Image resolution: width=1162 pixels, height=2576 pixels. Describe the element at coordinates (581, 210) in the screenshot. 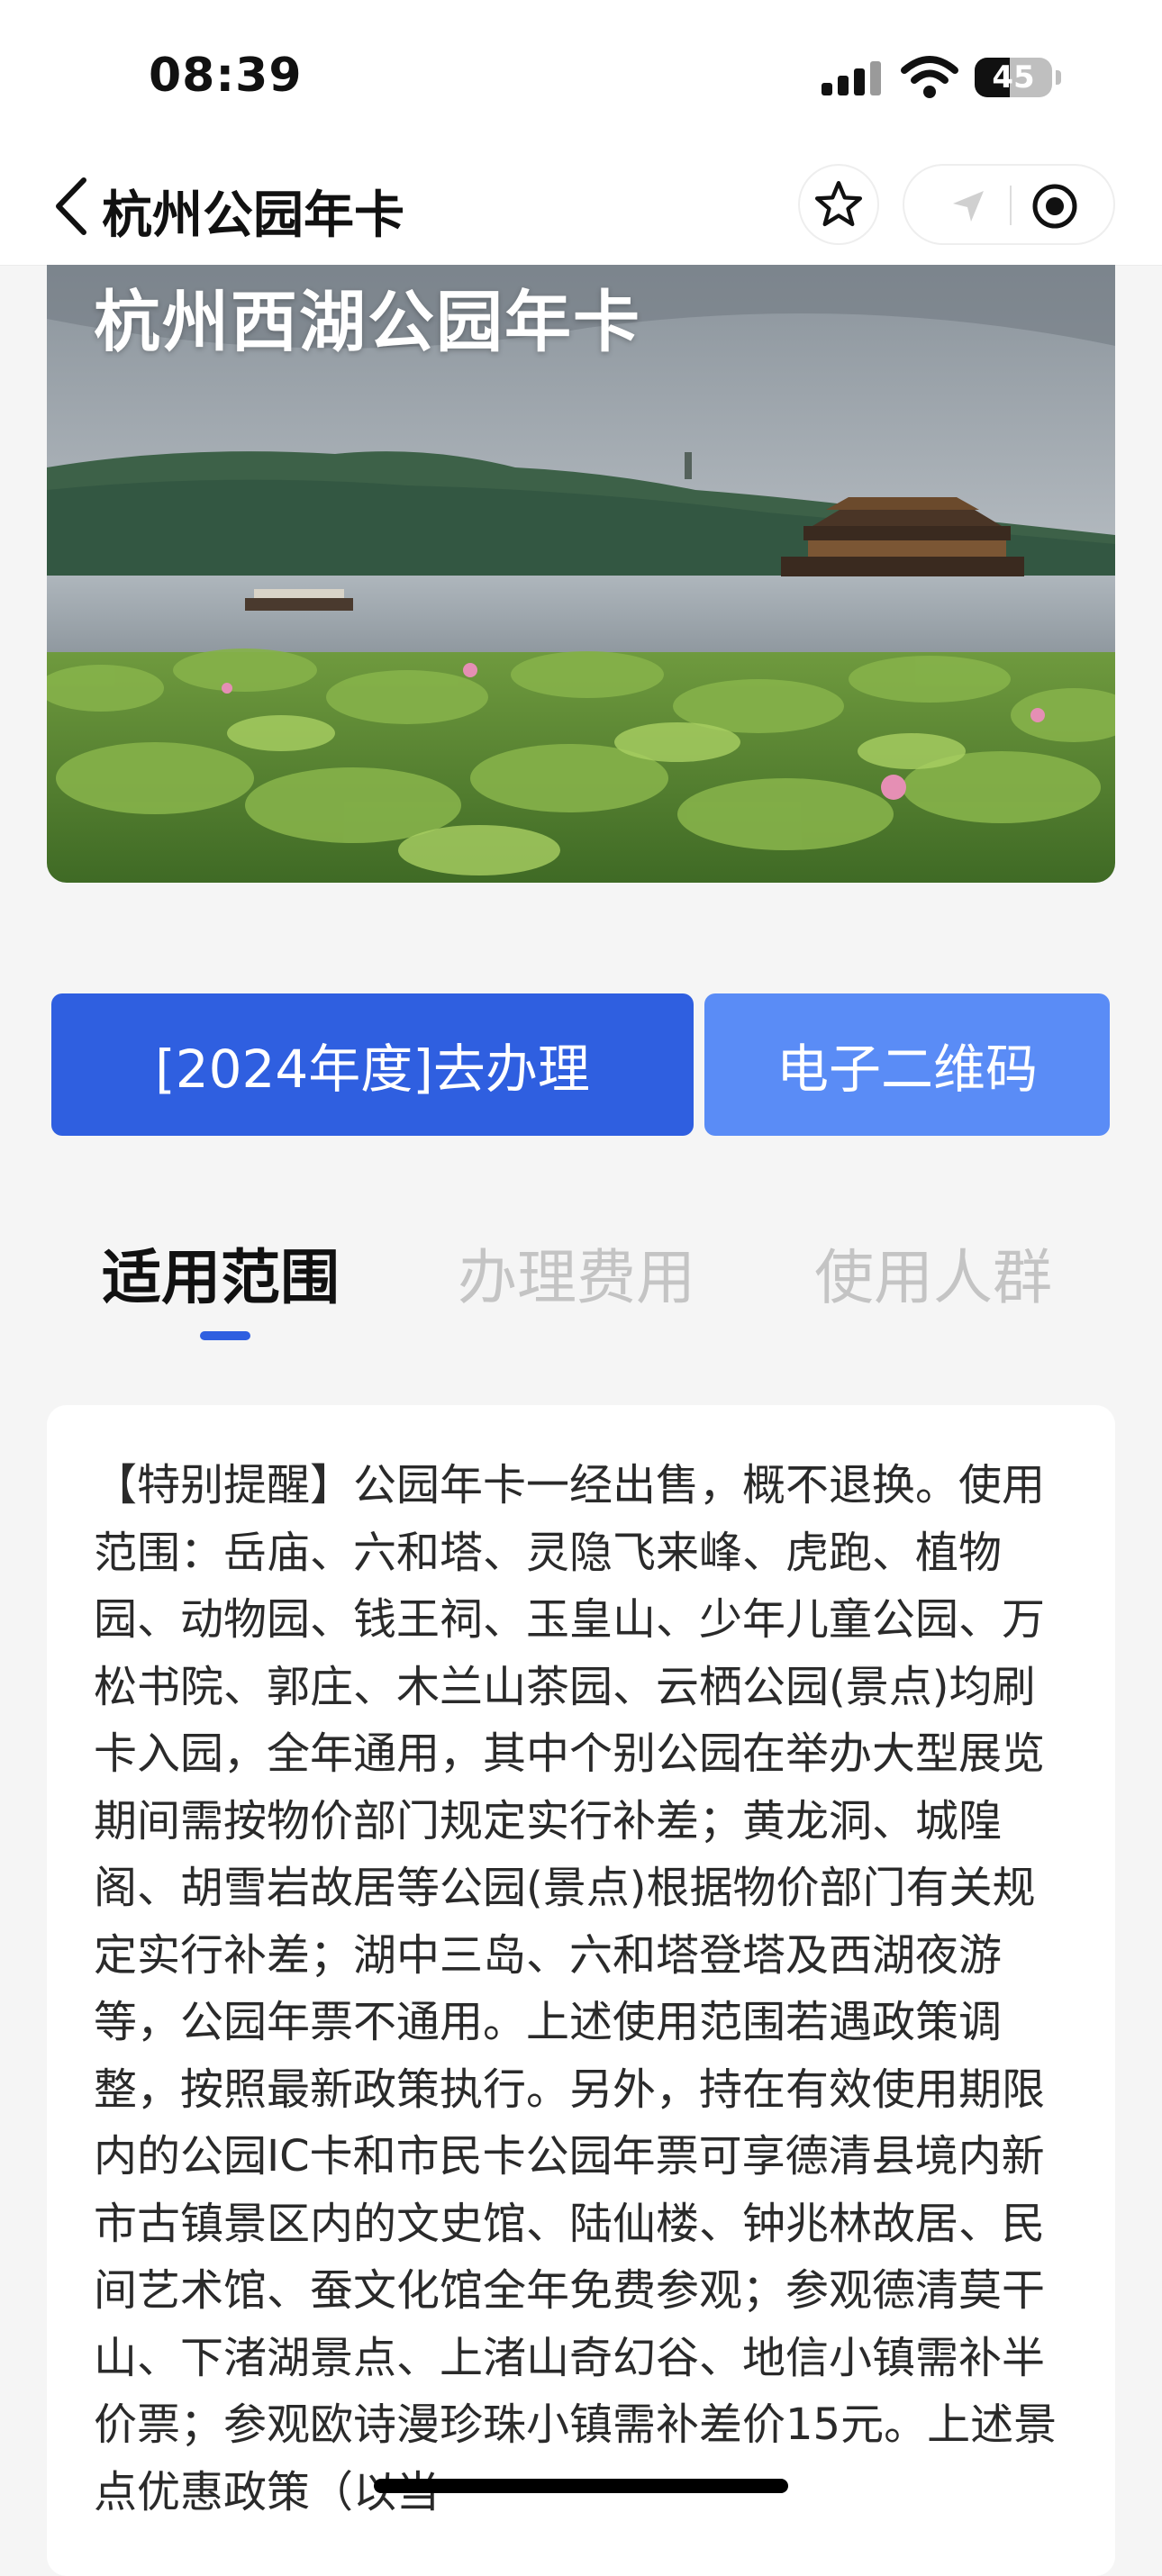

I see `nav-bar: 杭州公园年卡` at that location.